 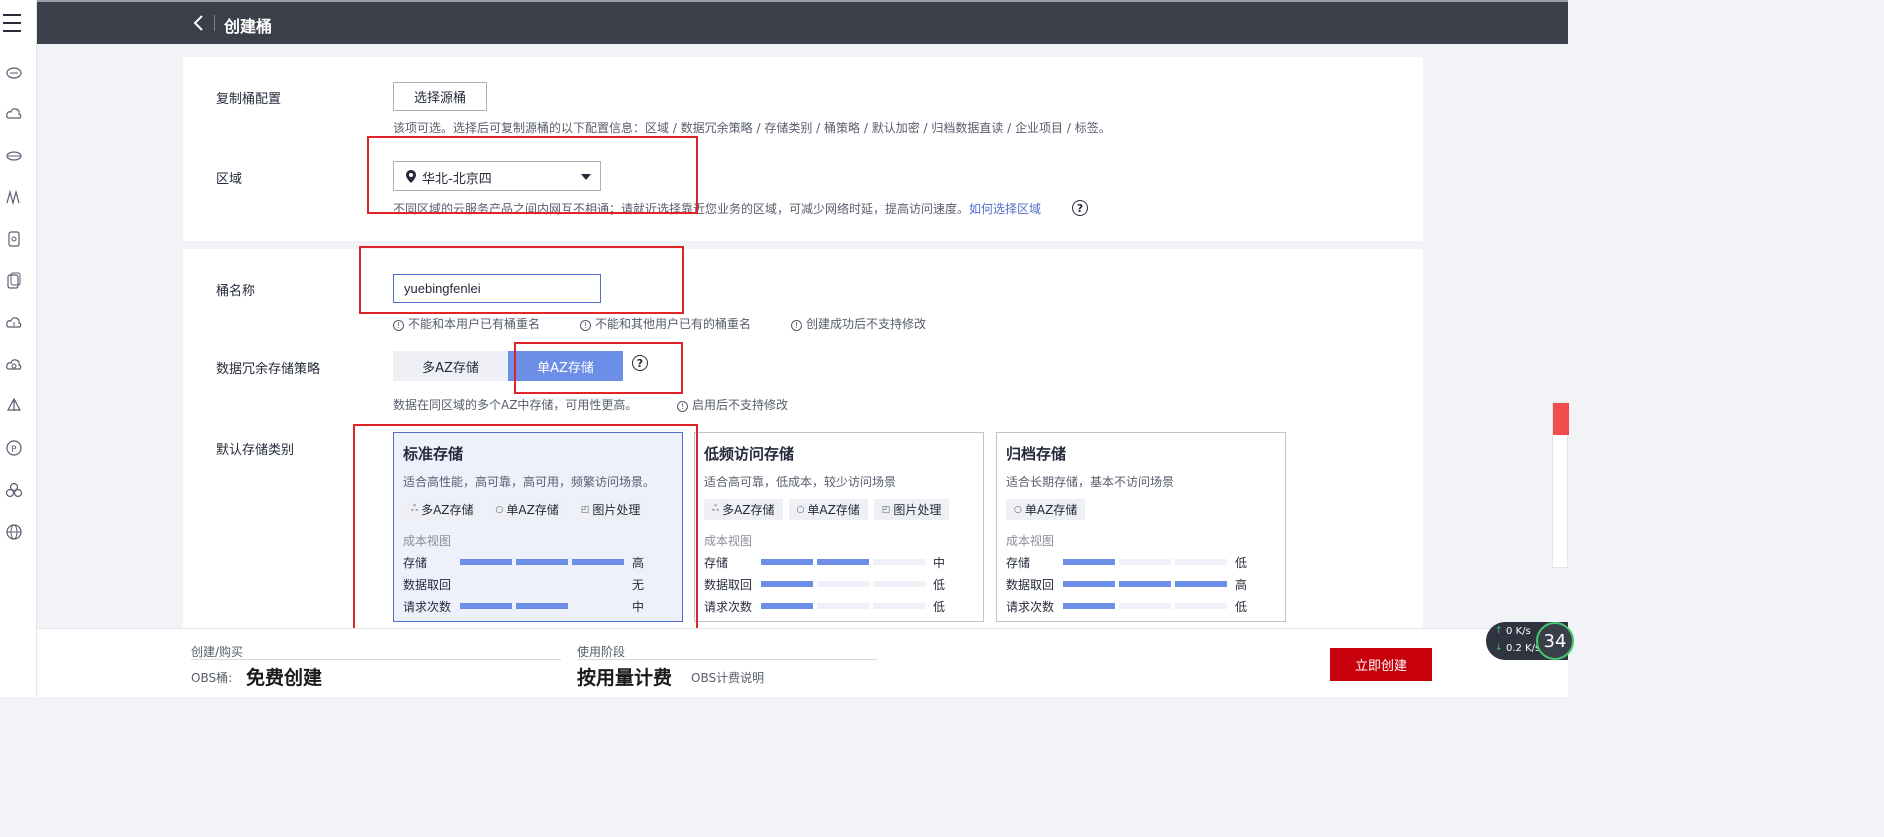 I want to click on bucket-rule-3-text: 创建成功后不支持修改, so click(x=866, y=324).